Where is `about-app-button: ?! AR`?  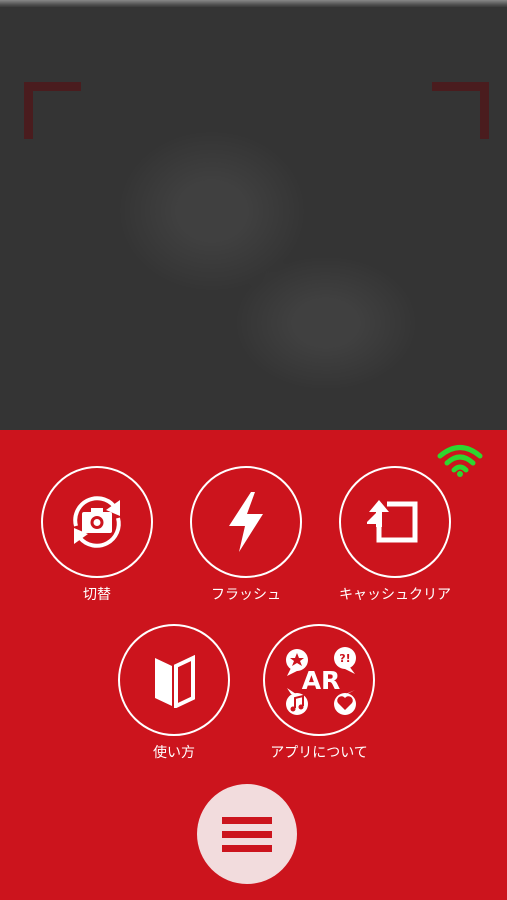 about-app-button: ?! AR is located at coordinates (319, 680).